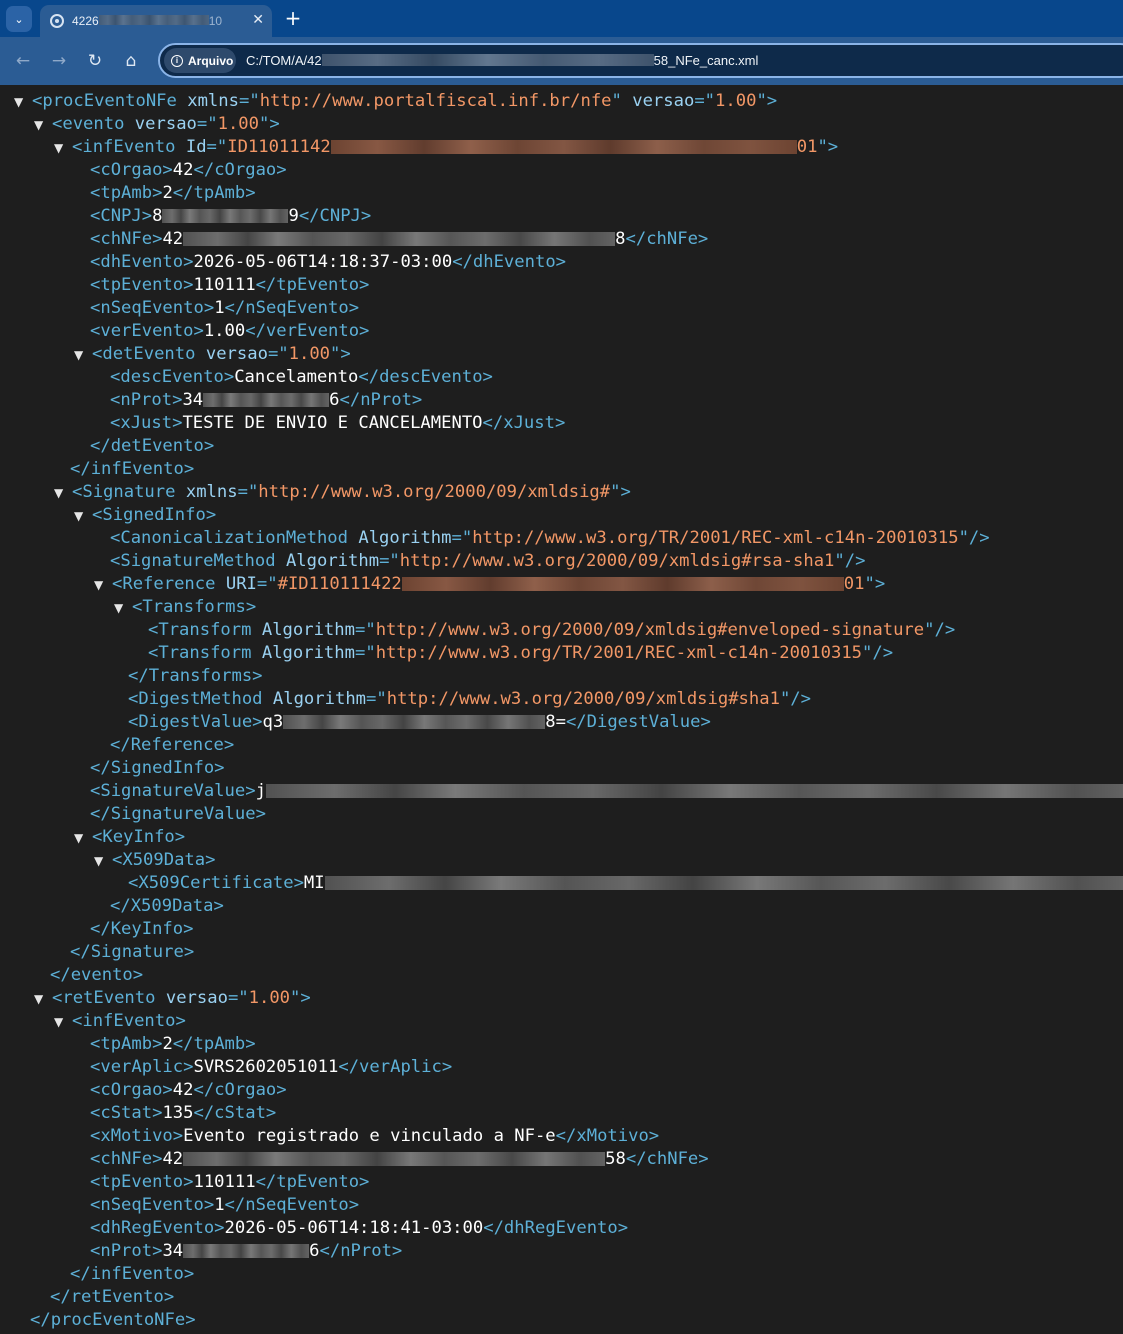 The width and height of the screenshot is (1123, 1334). I want to click on xml-line: ▼ <infEvento Id="ID11011142 01">, so click(446, 147).